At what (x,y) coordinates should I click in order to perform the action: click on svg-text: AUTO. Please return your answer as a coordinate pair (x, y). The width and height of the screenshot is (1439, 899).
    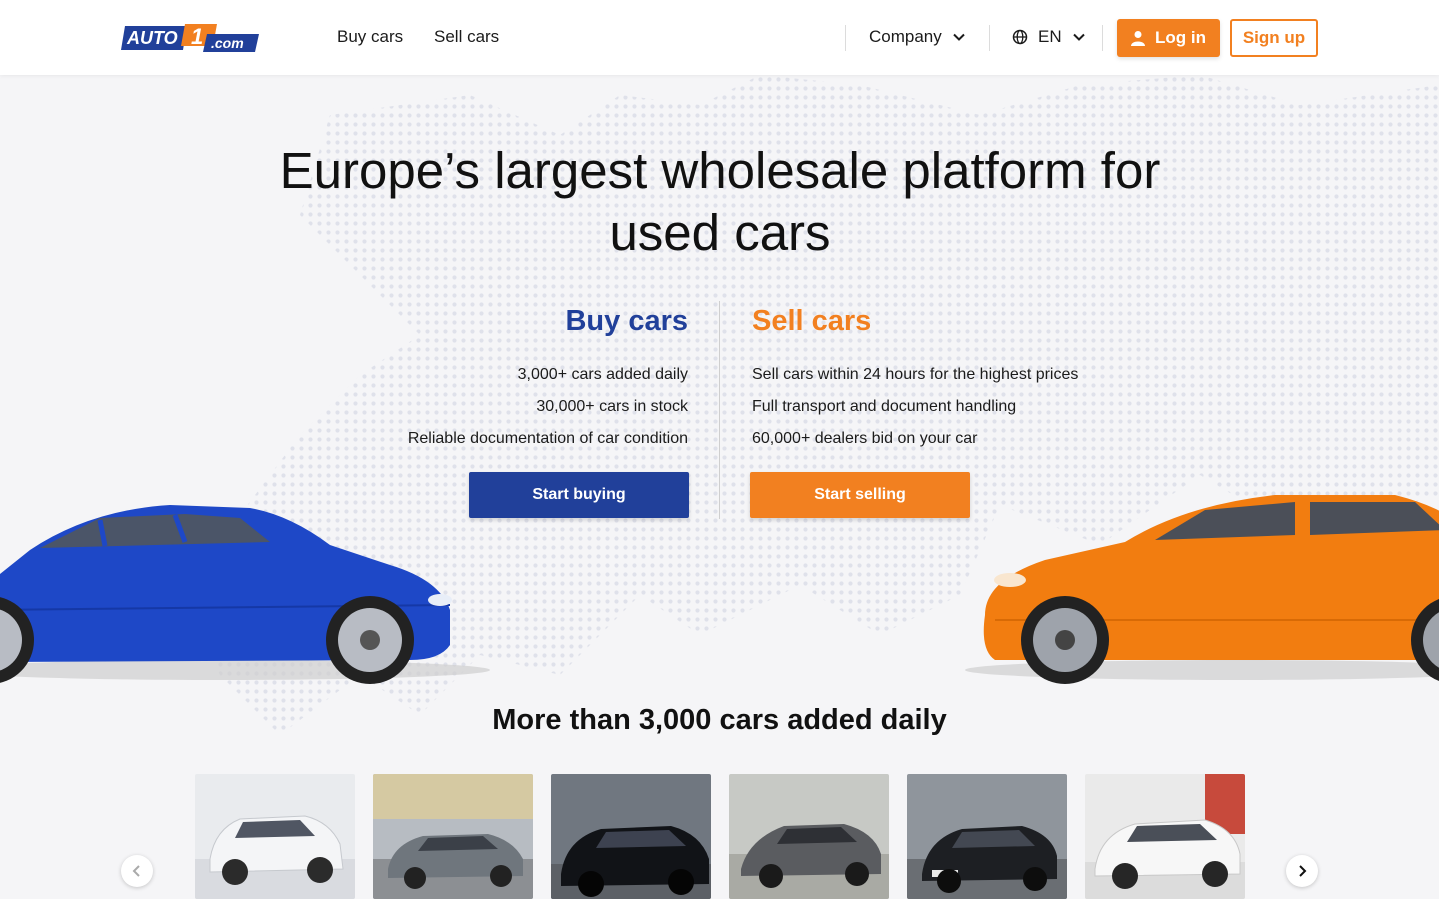
    Looking at the image, I should click on (152, 38).